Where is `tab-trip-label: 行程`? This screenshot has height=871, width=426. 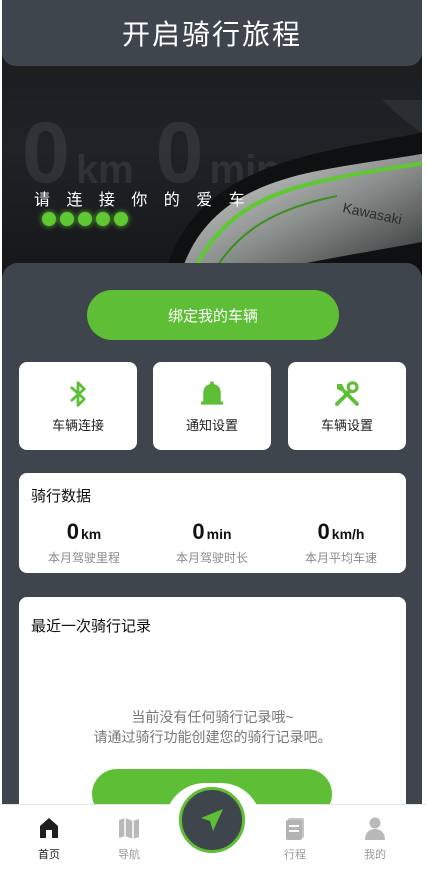
tab-trip-label: 行程 is located at coordinates (295, 855).